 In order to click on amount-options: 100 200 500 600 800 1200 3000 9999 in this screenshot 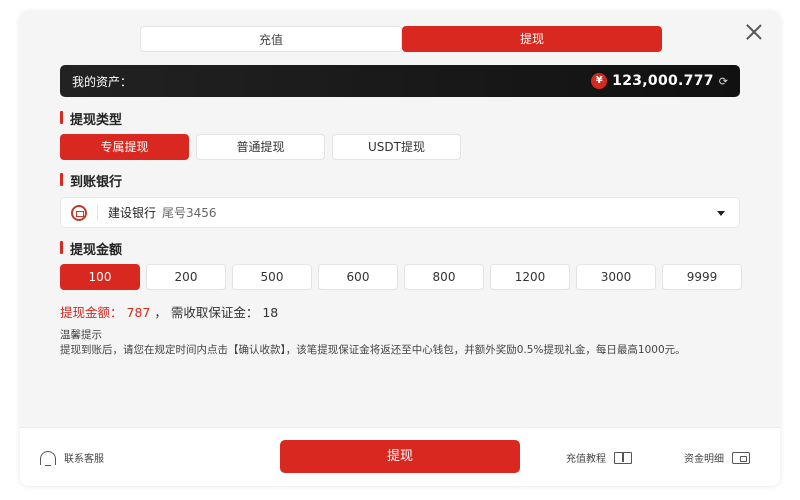, I will do `click(401, 277)`.